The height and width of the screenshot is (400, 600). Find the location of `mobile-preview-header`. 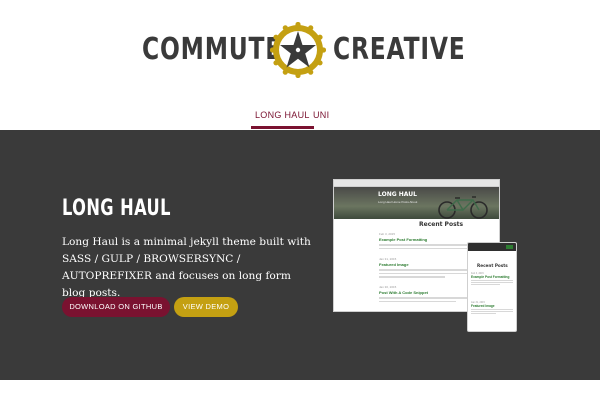

mobile-preview-header is located at coordinates (492, 247).